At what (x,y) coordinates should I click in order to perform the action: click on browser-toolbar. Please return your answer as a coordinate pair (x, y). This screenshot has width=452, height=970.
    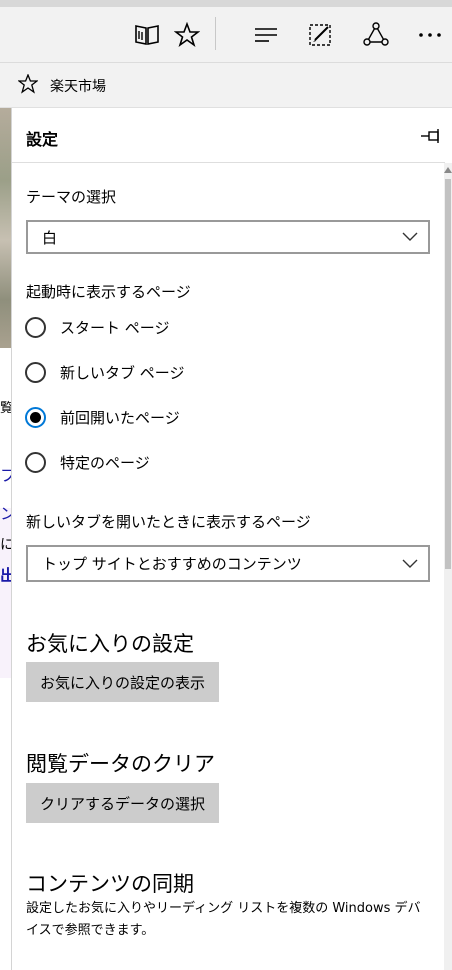
    Looking at the image, I should click on (226, 35).